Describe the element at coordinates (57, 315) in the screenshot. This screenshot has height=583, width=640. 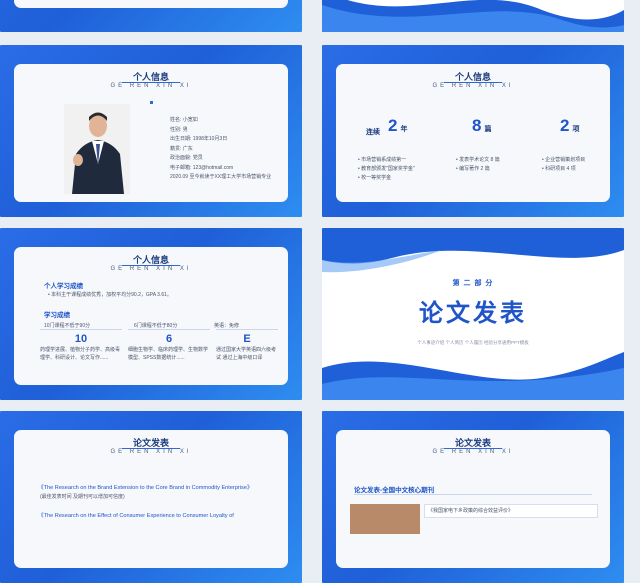
I see `section-heading: 学习成绩` at that location.